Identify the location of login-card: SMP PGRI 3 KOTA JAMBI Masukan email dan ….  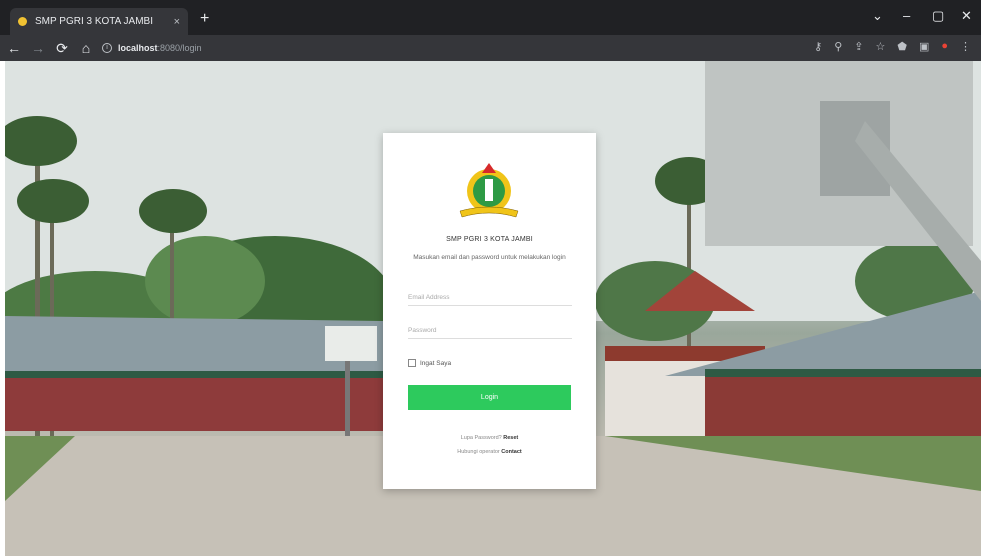
(489, 311).